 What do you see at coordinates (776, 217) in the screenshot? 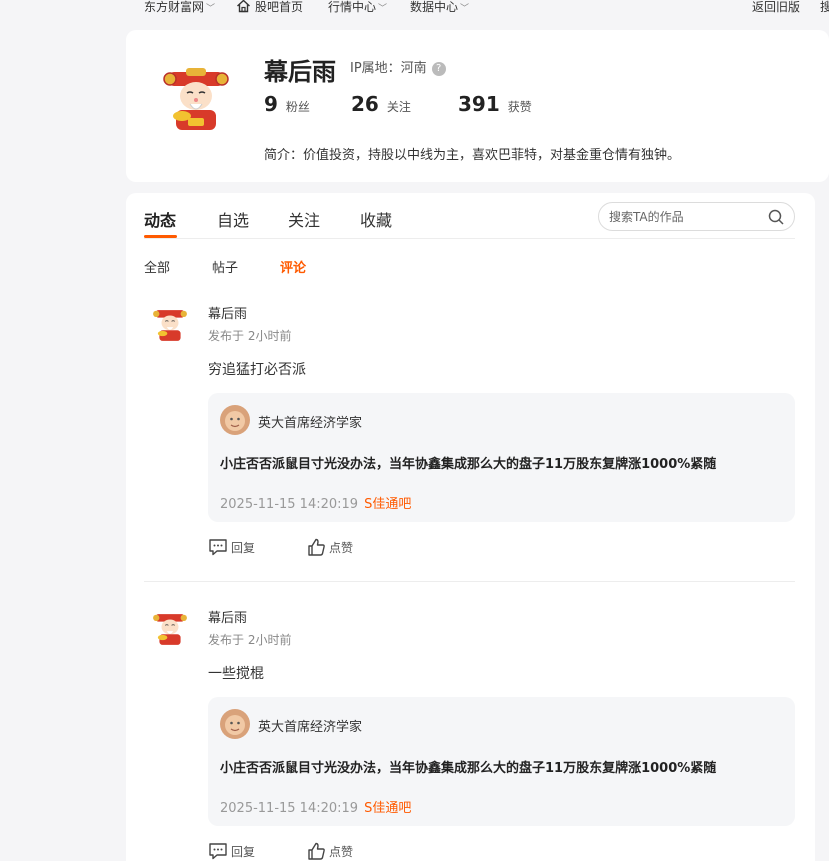
I see `search-icon` at bounding box center [776, 217].